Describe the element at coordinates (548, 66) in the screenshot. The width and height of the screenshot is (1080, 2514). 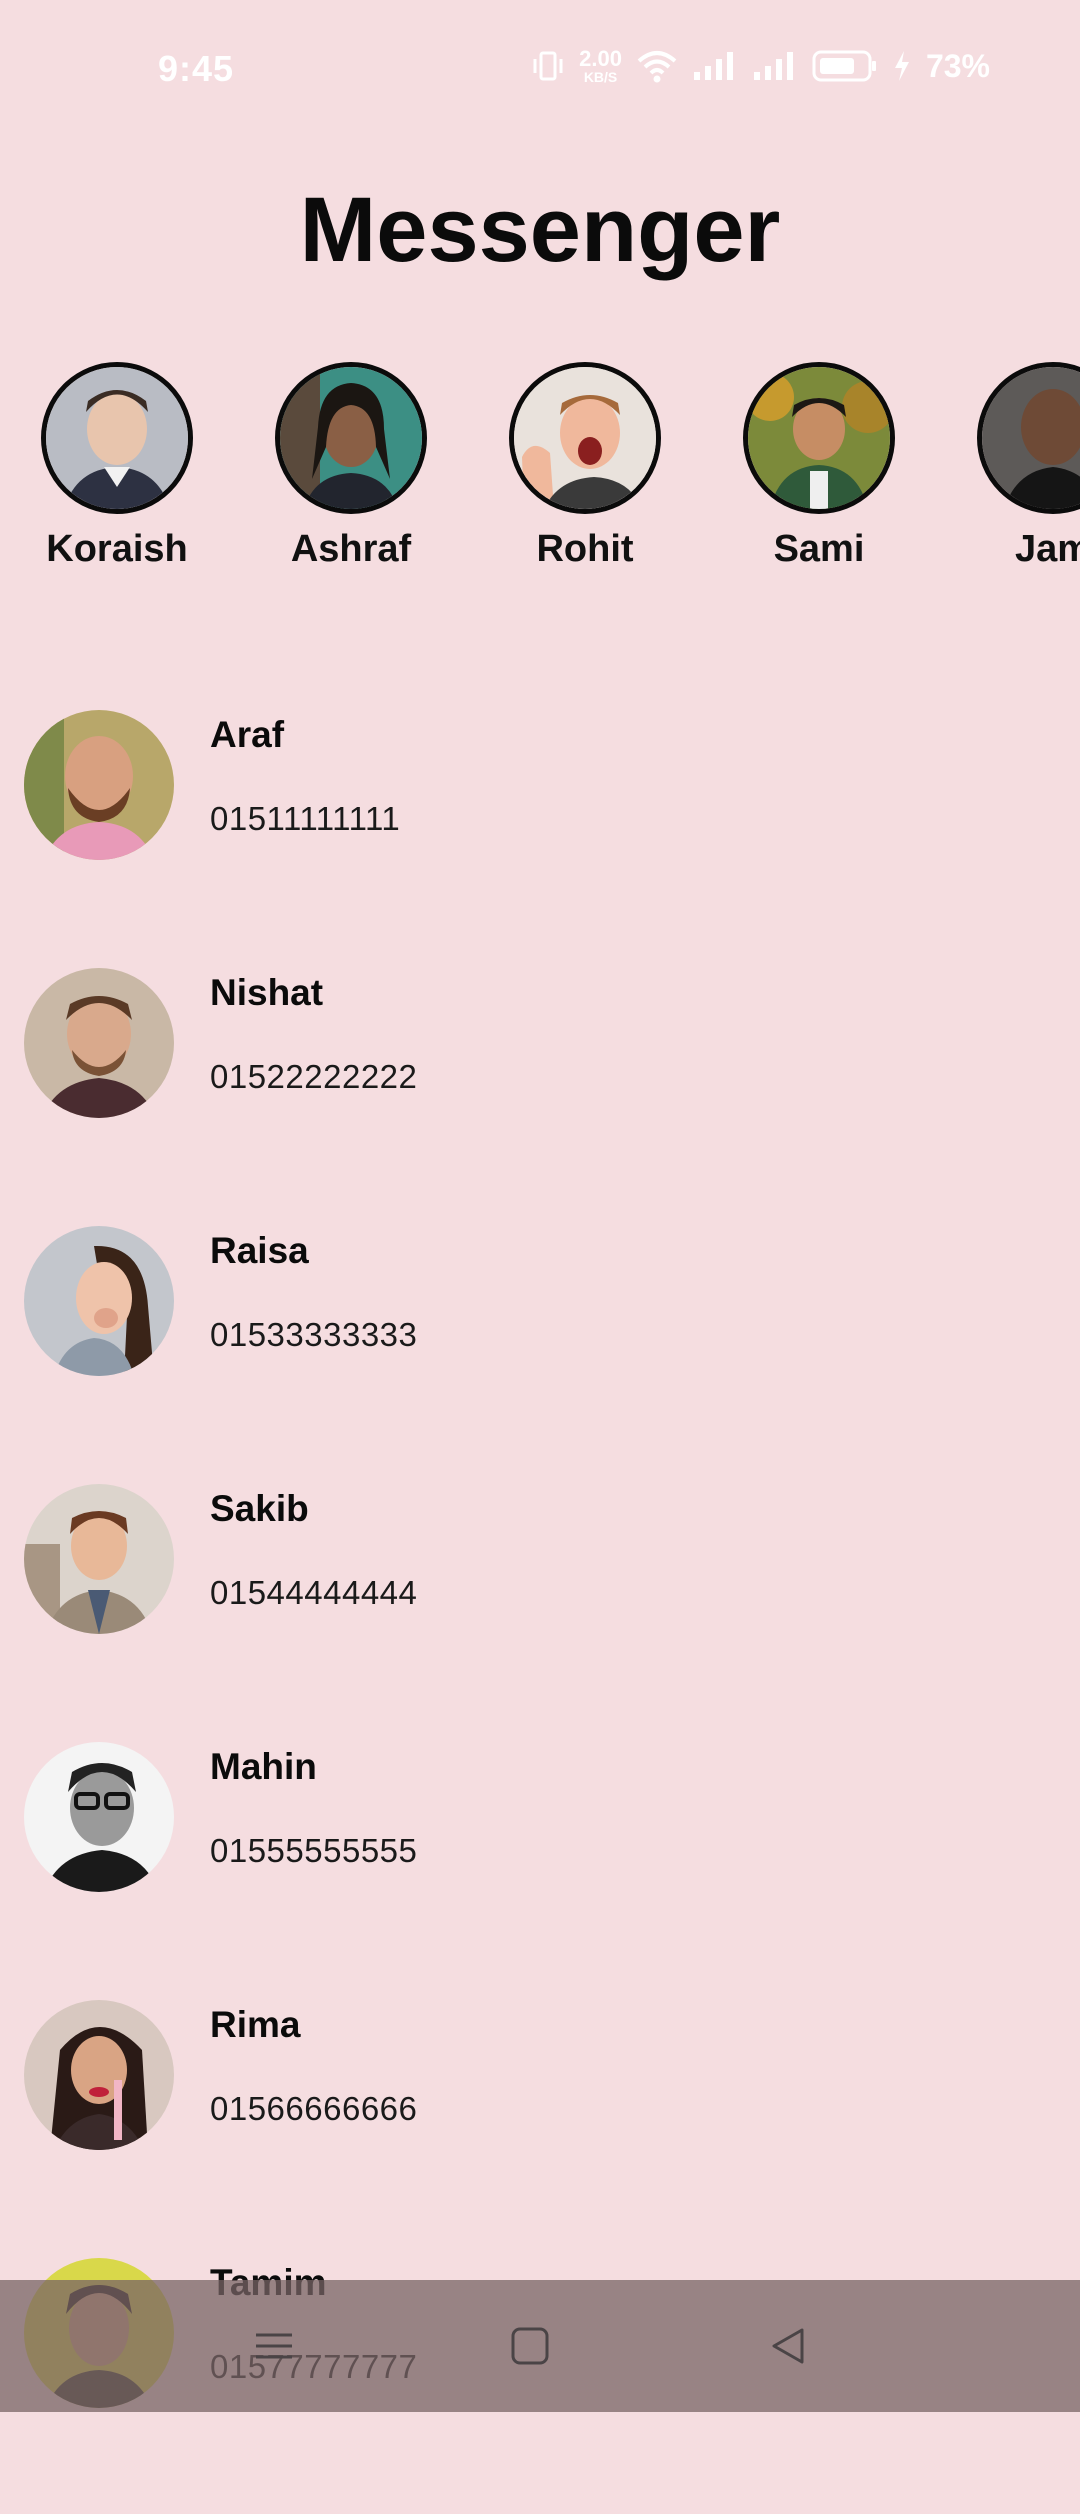
I see `vibrate-icon` at that location.